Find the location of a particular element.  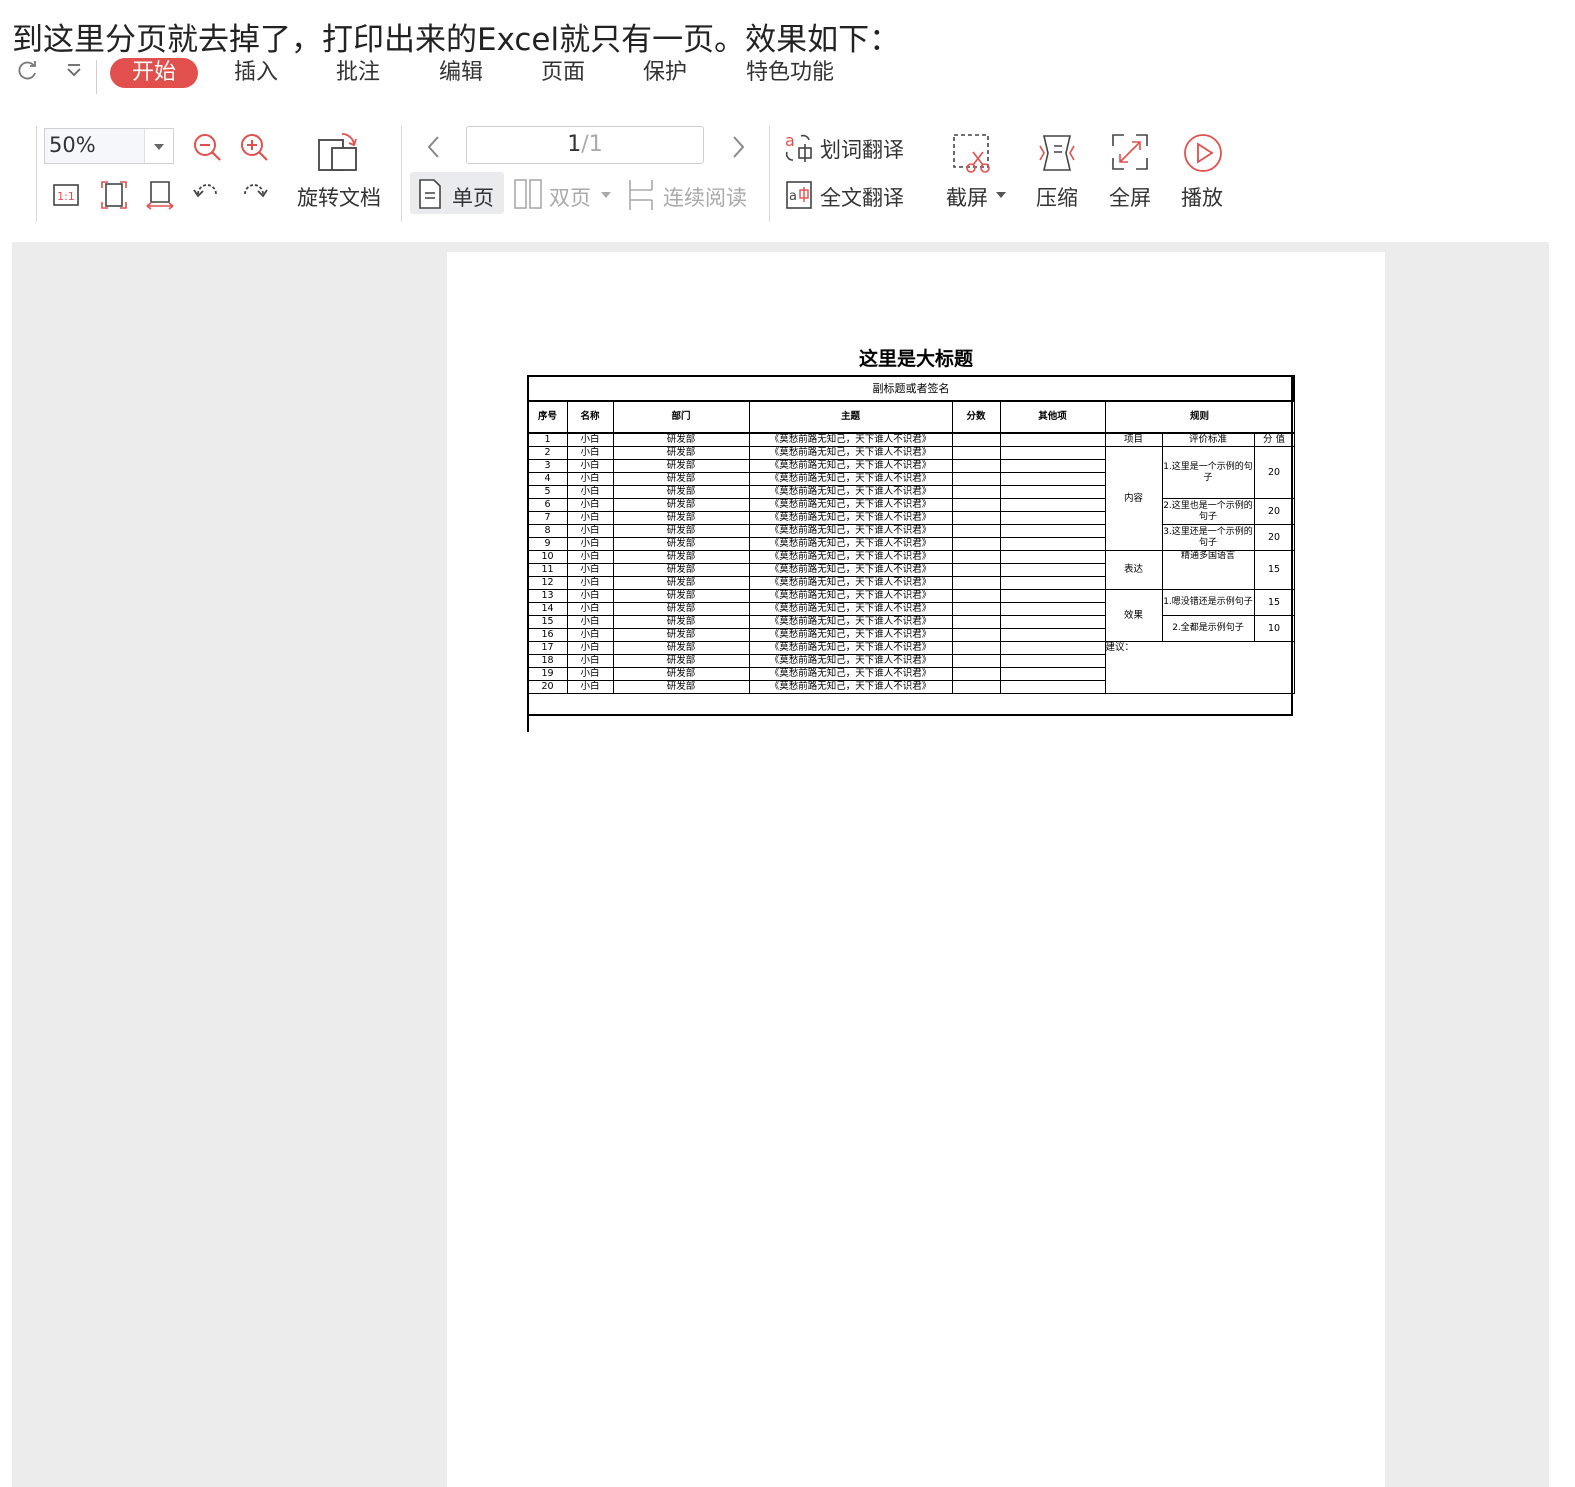

double-page-dropdown-icon is located at coordinates (606, 195).